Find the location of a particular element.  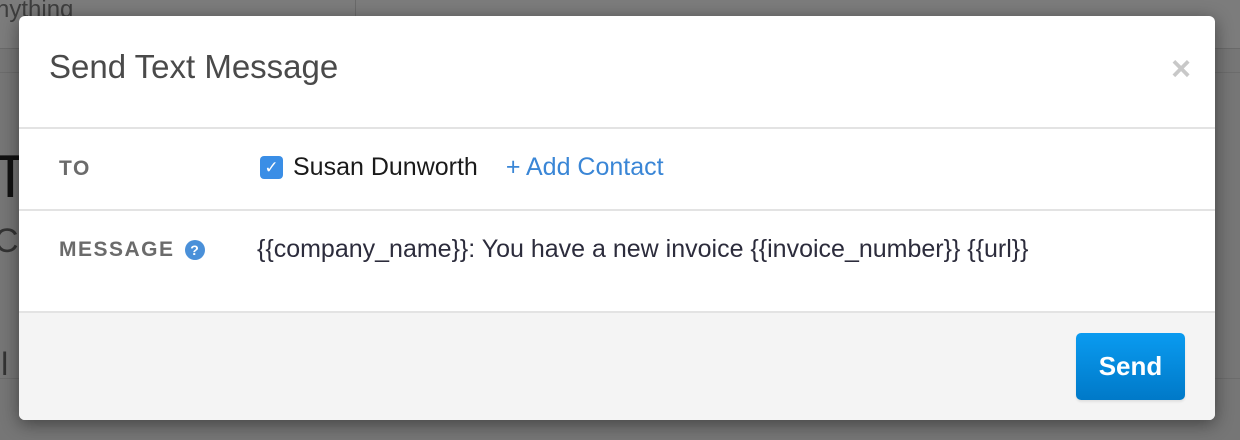

background-subheading: C is located at coordinates (9, 241).